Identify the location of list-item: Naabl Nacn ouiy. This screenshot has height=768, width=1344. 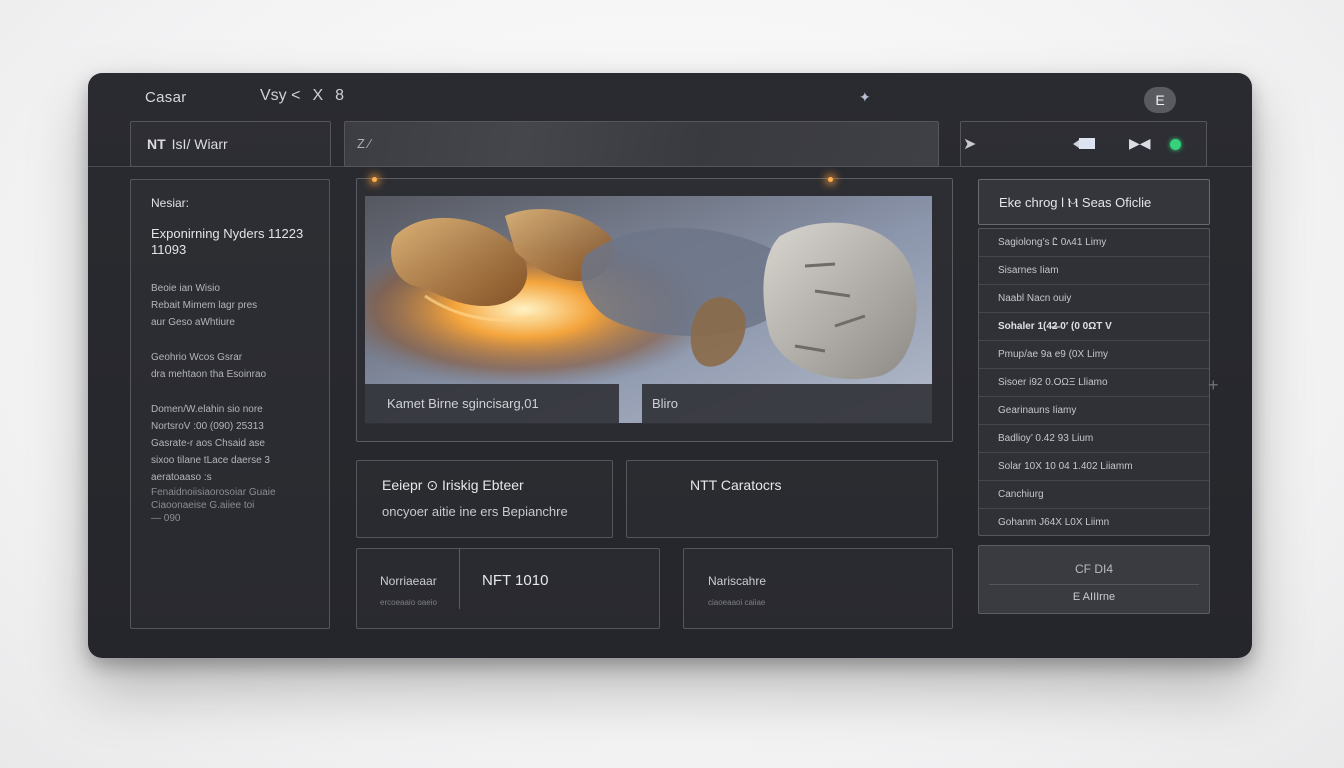
(1094, 299).